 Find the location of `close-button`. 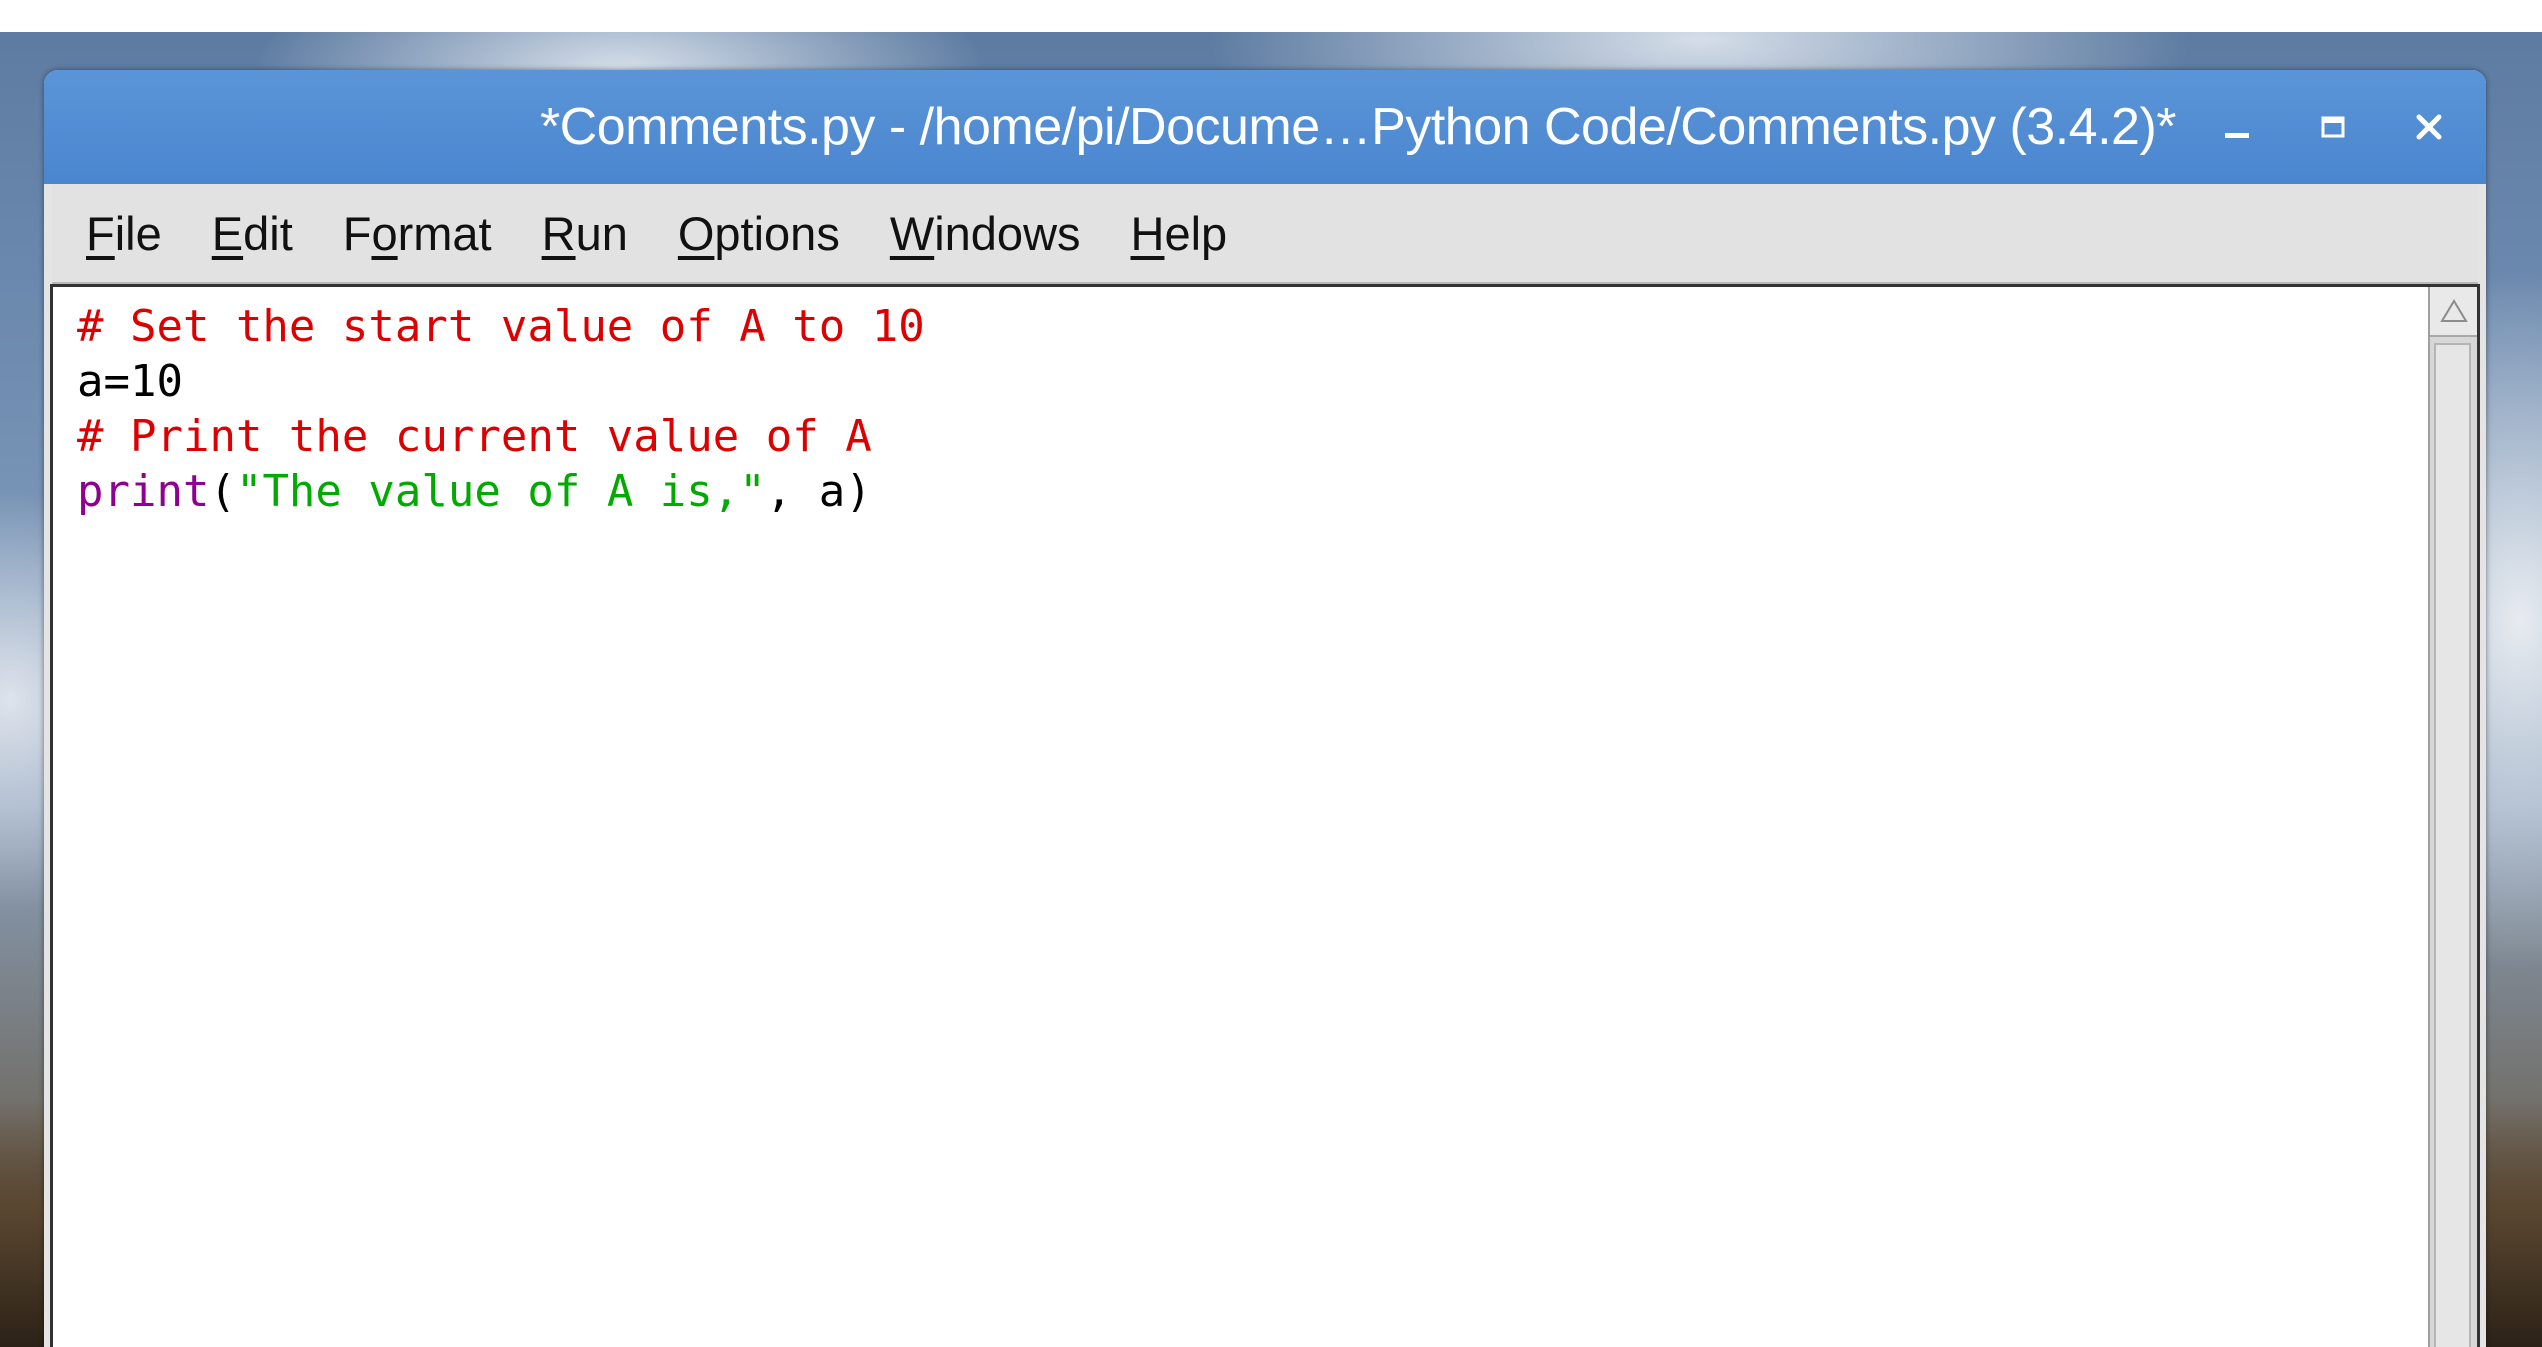

close-button is located at coordinates (2429, 127).